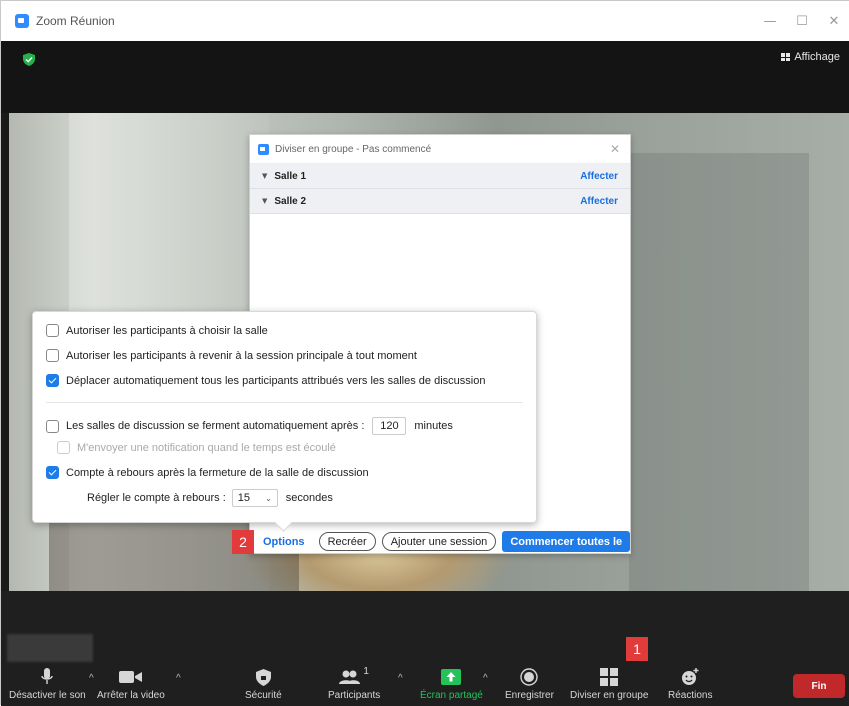 The image size is (849, 706). I want to click on countdown-seconds-value: 15, so click(244, 498).